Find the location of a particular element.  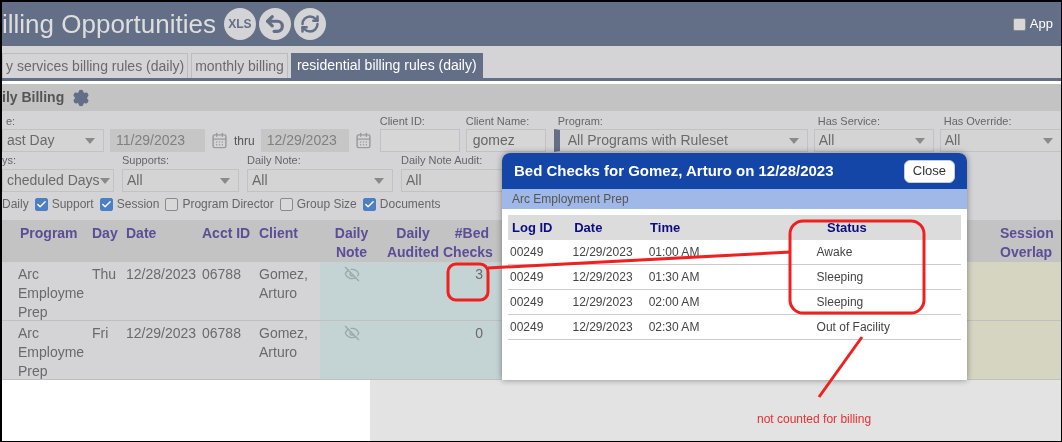

column-header: Daily Audited is located at coordinates (413, 243).